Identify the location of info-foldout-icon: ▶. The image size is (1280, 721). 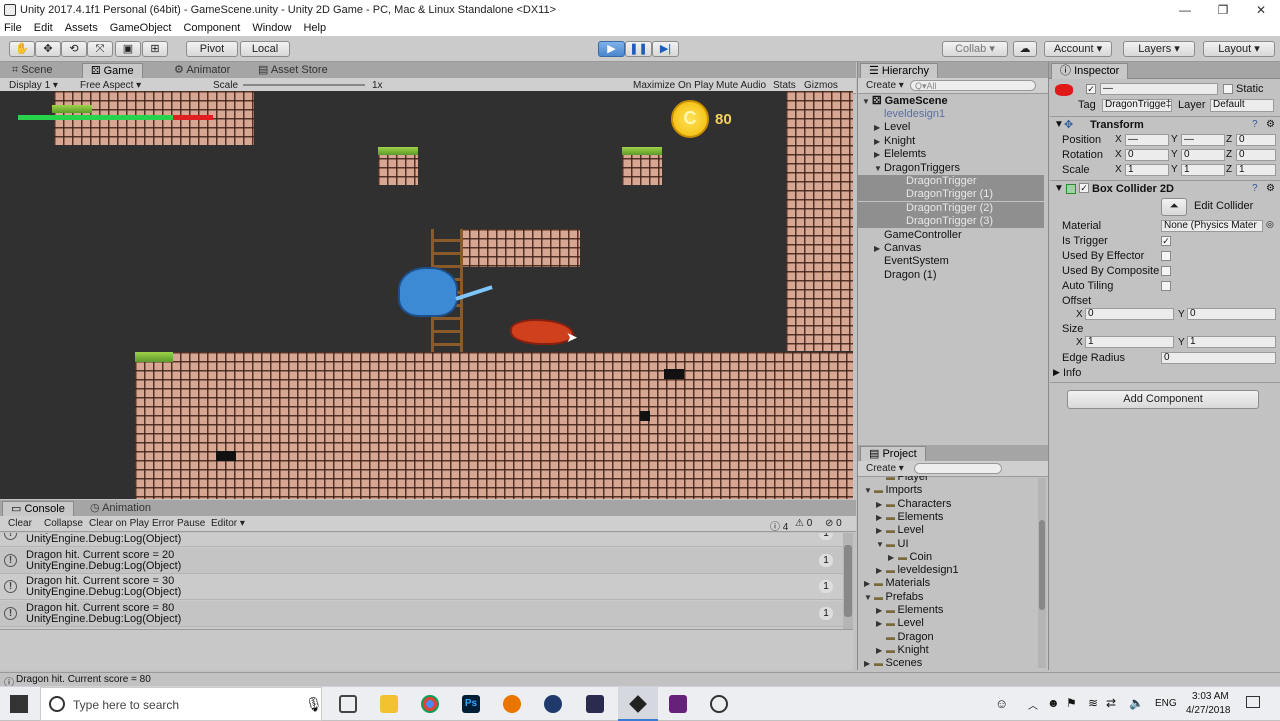
(1056, 372).